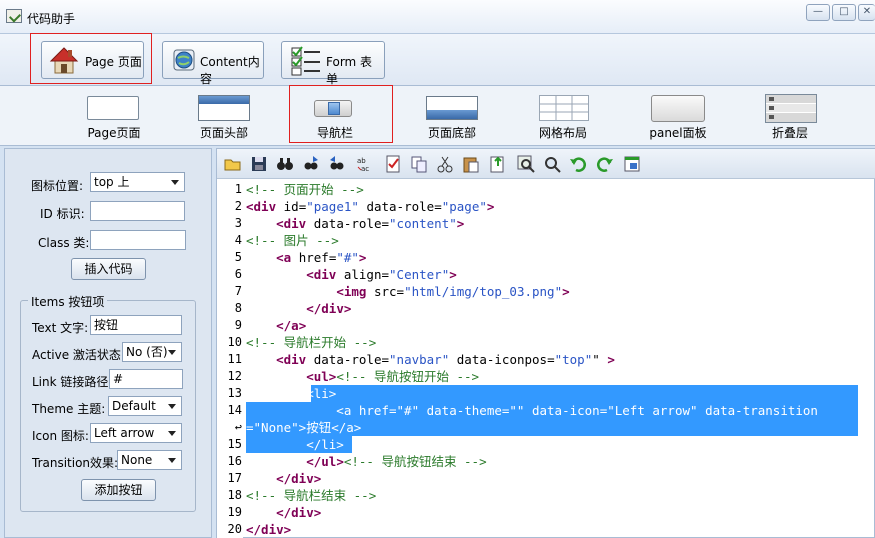  I want to click on code-line: </li>, so click(295, 444).